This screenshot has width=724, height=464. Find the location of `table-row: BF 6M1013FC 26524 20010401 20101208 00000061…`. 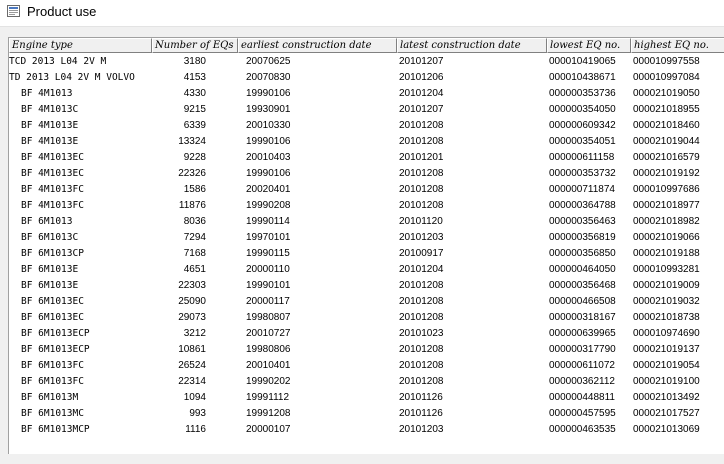

table-row: BF 6M1013FC 26524 20010401 20101208 00000061… is located at coordinates (366, 366).